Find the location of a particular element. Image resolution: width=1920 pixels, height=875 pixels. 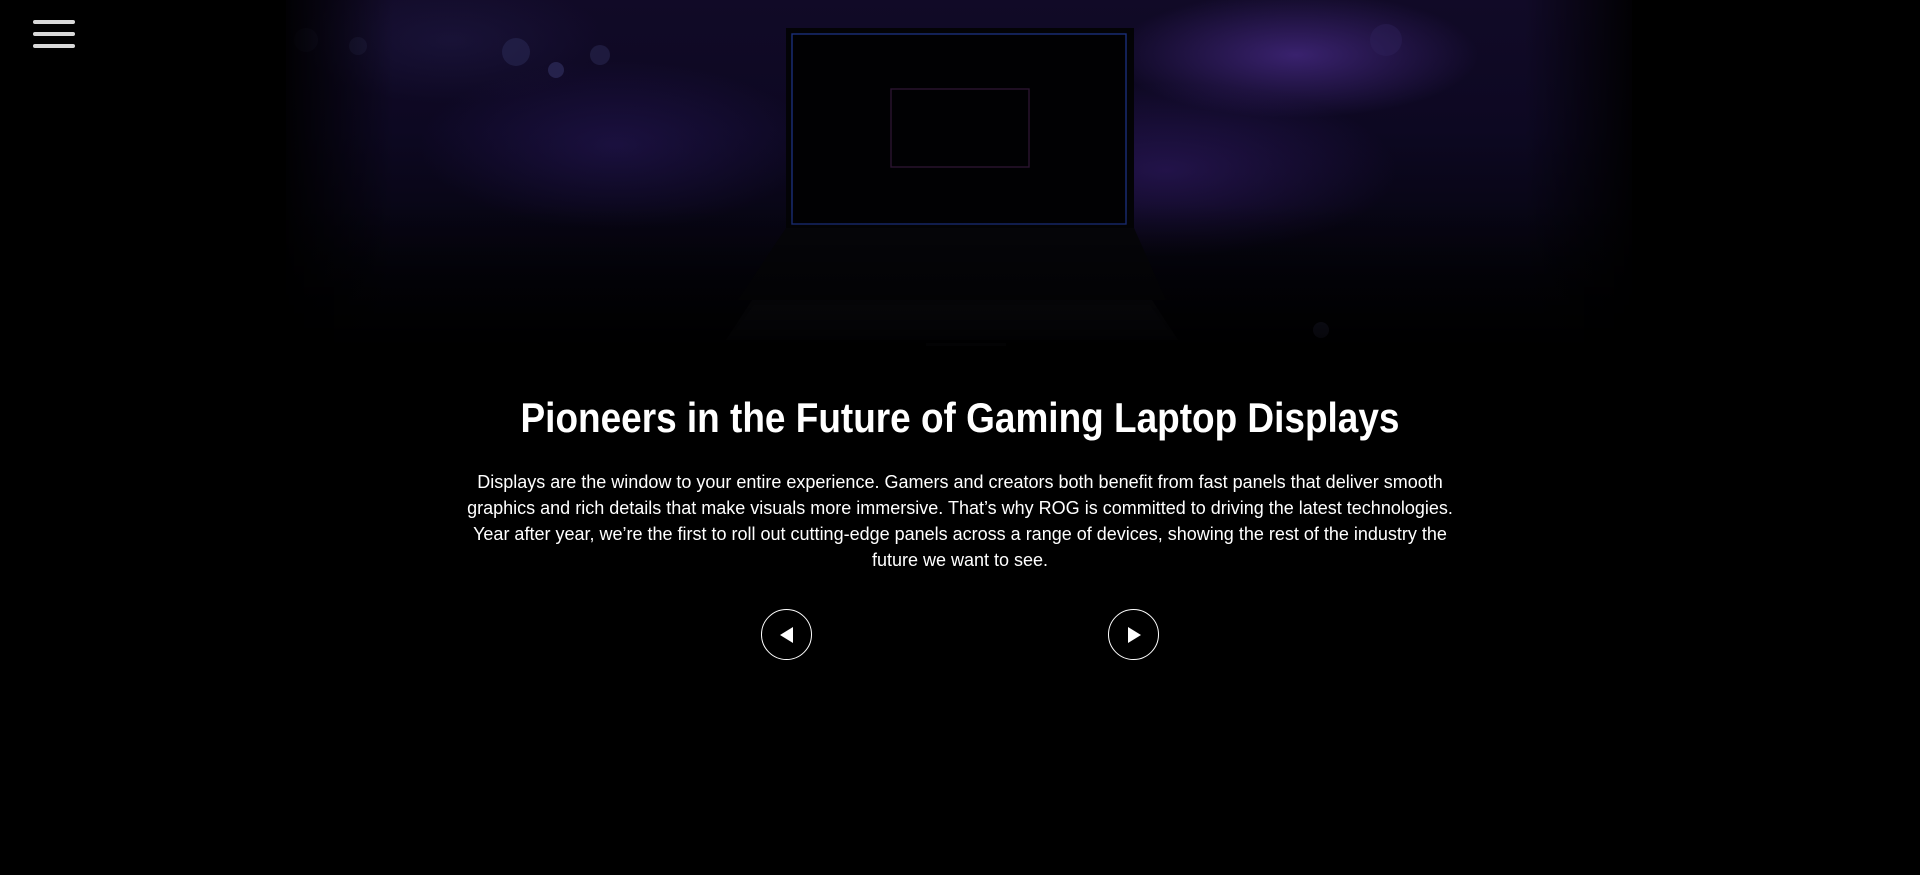

carousel-prev-button is located at coordinates (786, 634).